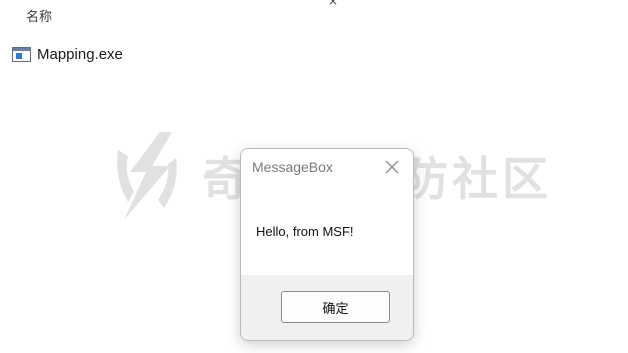 The width and height of the screenshot is (628, 353). I want to click on dialog-footer: 确定, so click(327, 307).